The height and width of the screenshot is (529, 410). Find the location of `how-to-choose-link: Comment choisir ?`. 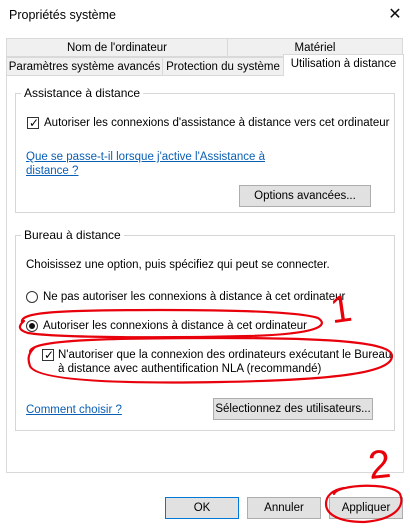

how-to-choose-link: Comment choisir ? is located at coordinates (74, 410).